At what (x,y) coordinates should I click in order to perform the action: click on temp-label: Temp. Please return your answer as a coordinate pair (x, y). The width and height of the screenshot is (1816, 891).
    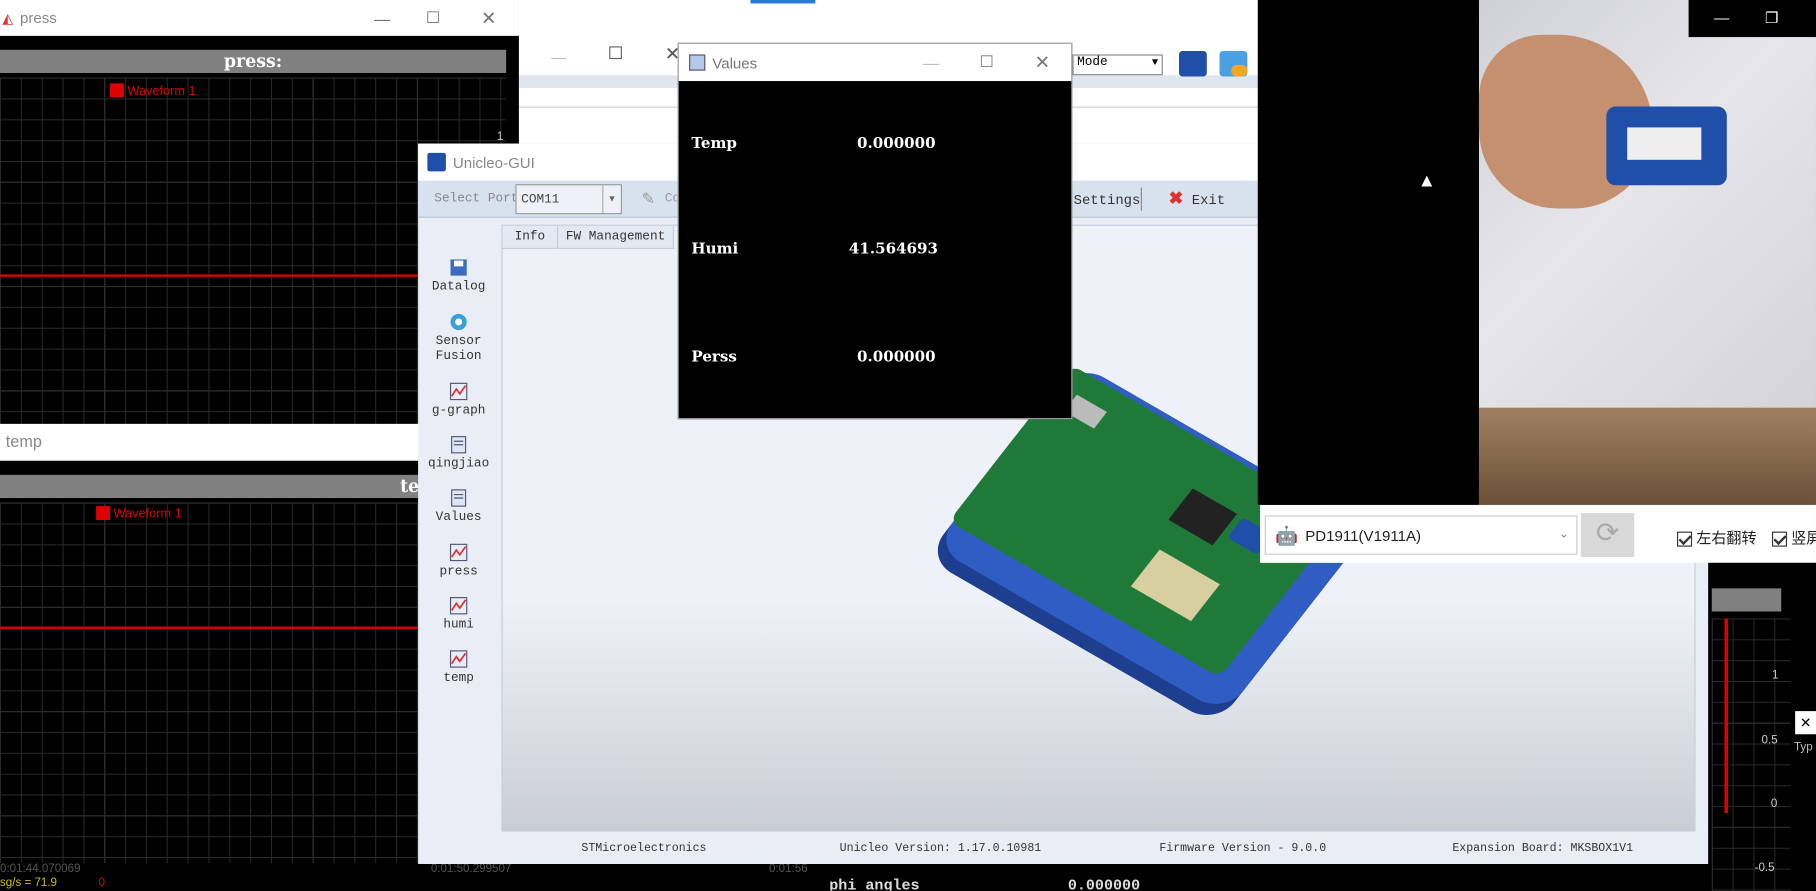
    Looking at the image, I should click on (714, 144).